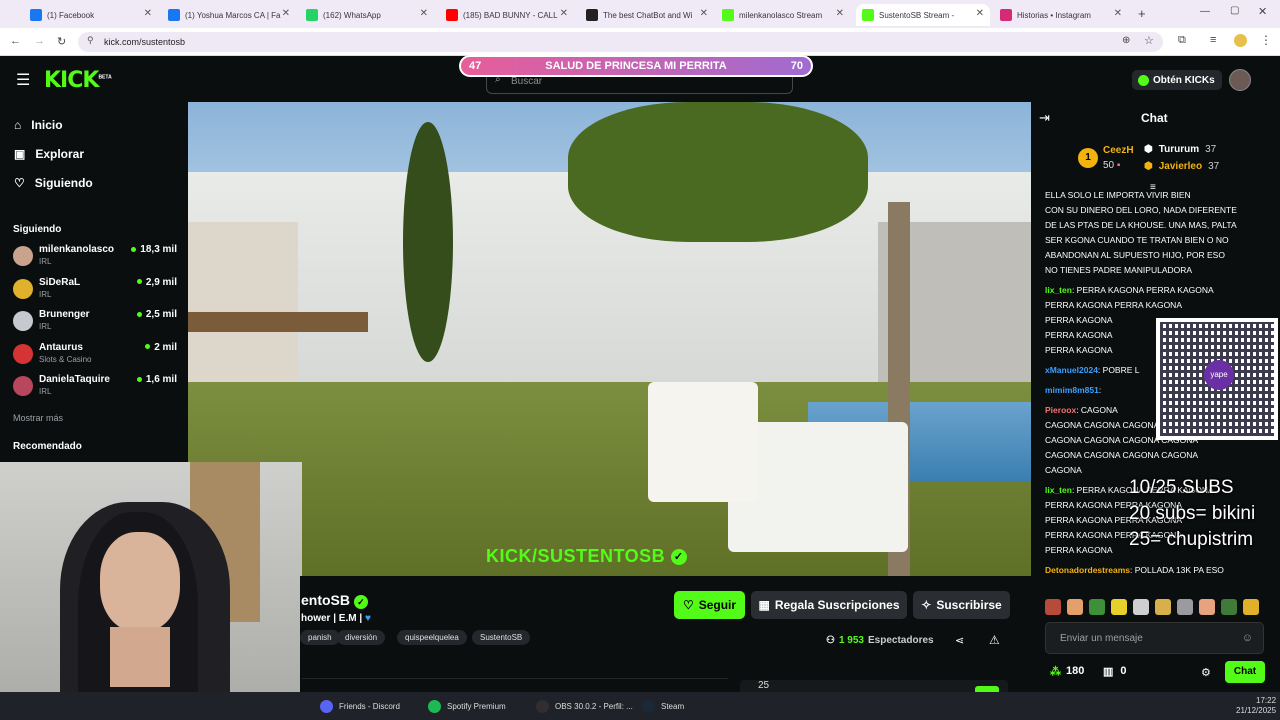 This screenshot has width=1280, height=720. What do you see at coordinates (1060, 410) in the screenshot?
I see `chat-username: Pieroox` at bounding box center [1060, 410].